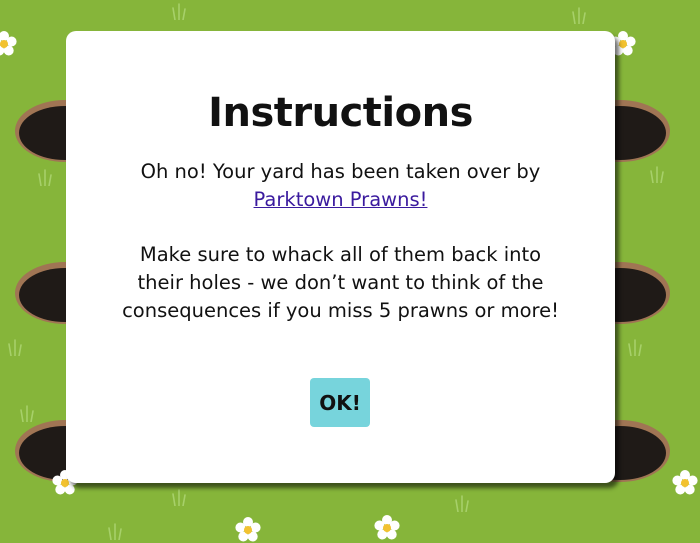  I want to click on intro-text: Oh no! Your yard has been taken over by, so click(340, 171).